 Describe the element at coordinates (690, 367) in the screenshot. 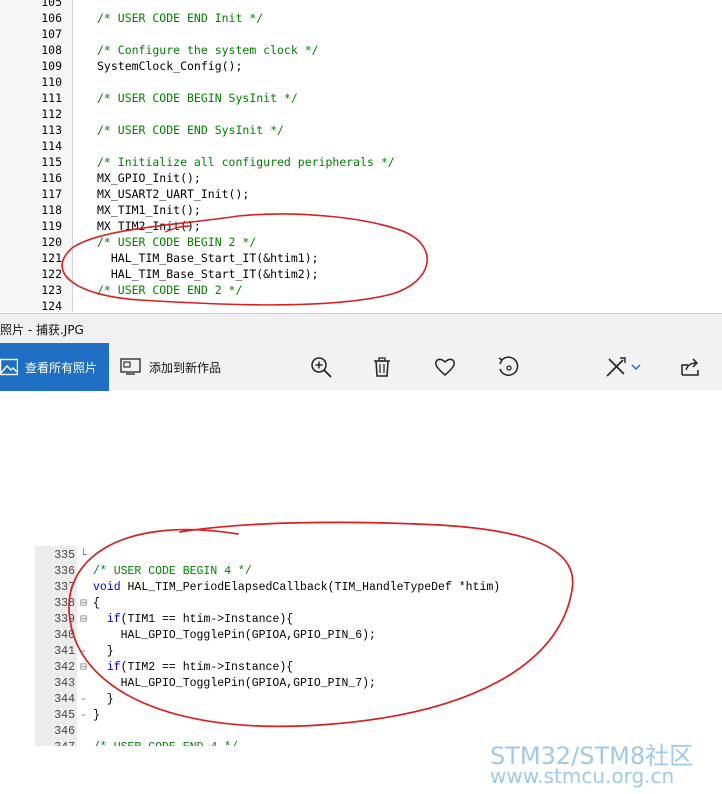

I see `share-icon` at that location.